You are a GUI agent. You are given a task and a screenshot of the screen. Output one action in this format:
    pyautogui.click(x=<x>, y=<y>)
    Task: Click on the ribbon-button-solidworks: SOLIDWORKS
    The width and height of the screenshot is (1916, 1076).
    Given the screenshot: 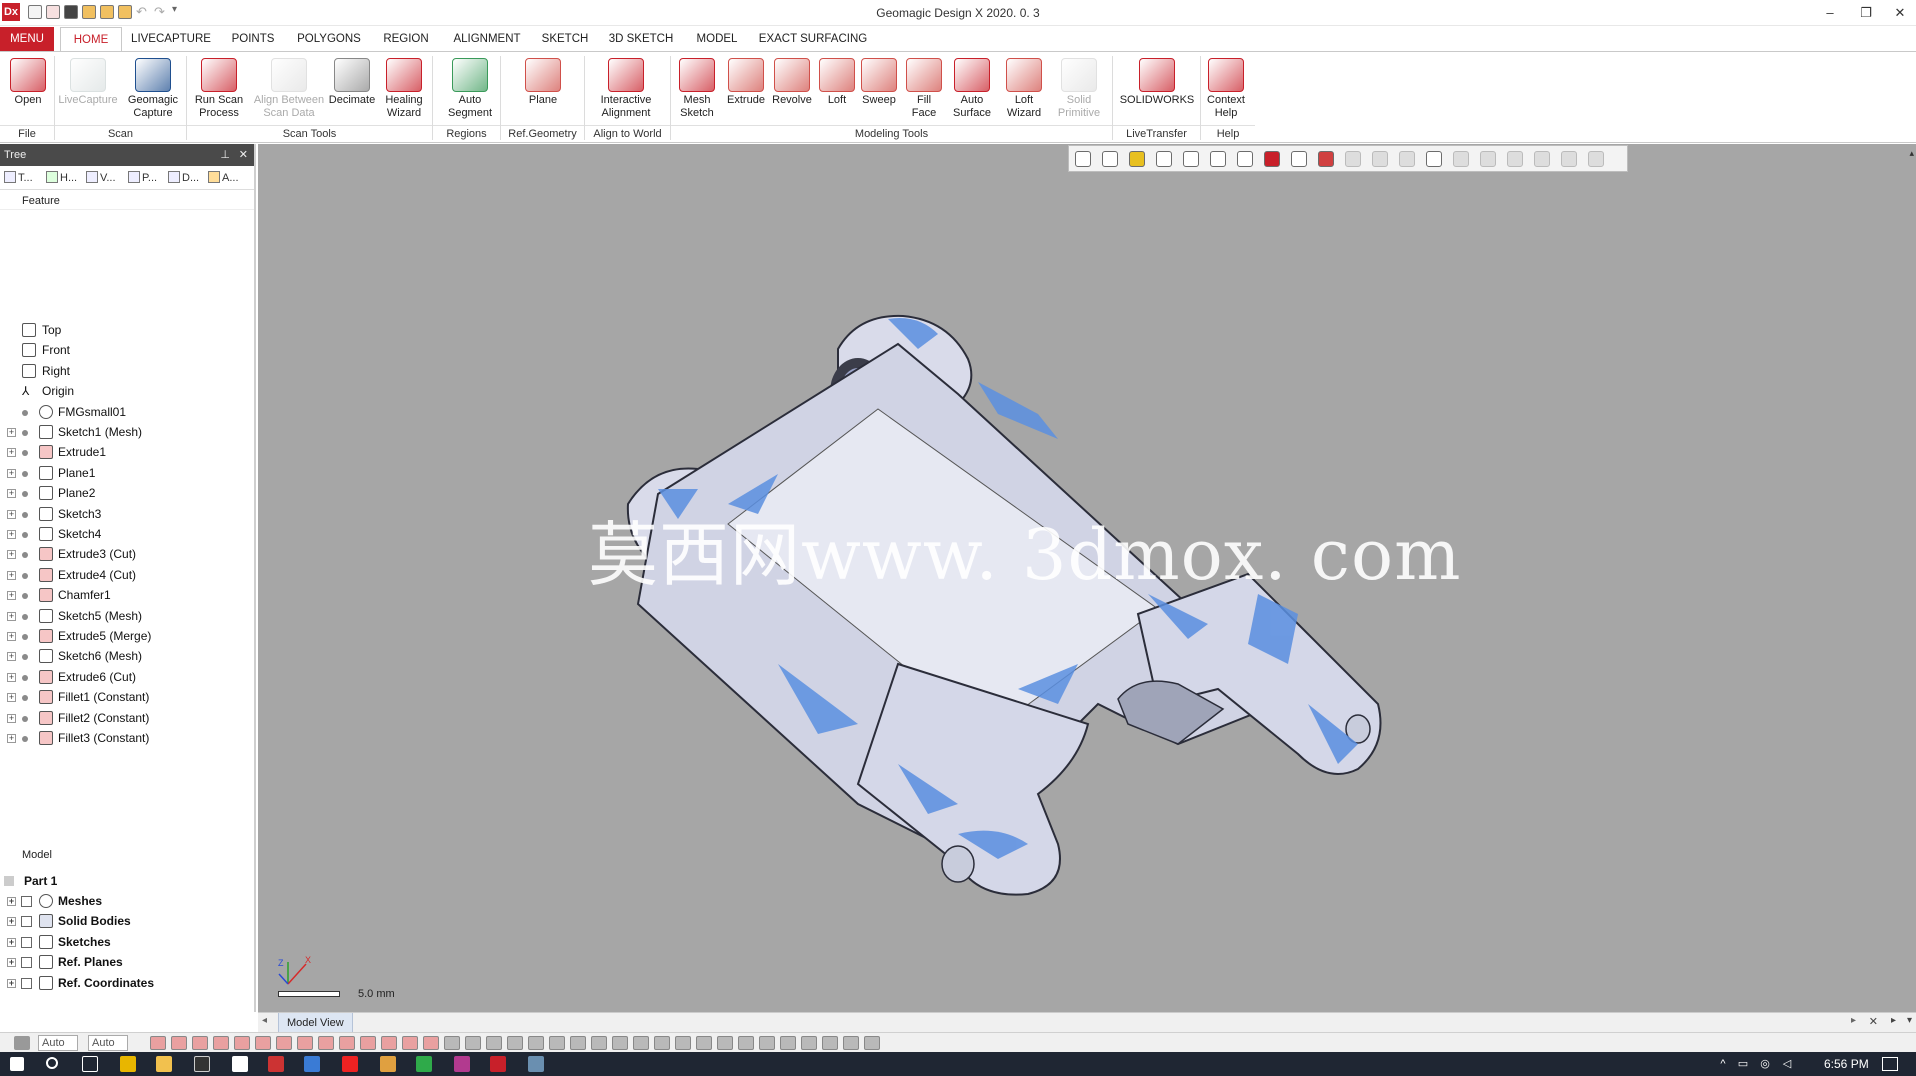 What is the action you would take?
    pyautogui.click(x=1157, y=81)
    